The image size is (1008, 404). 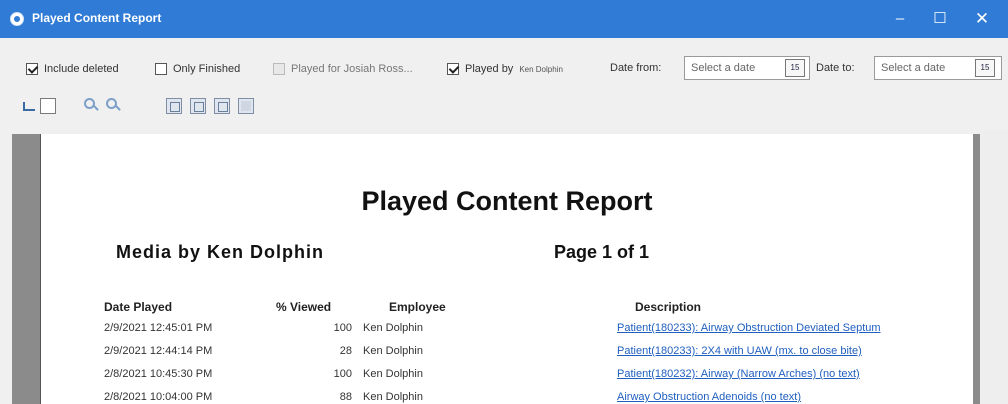 What do you see at coordinates (17, 19) in the screenshot?
I see `app-icon` at bounding box center [17, 19].